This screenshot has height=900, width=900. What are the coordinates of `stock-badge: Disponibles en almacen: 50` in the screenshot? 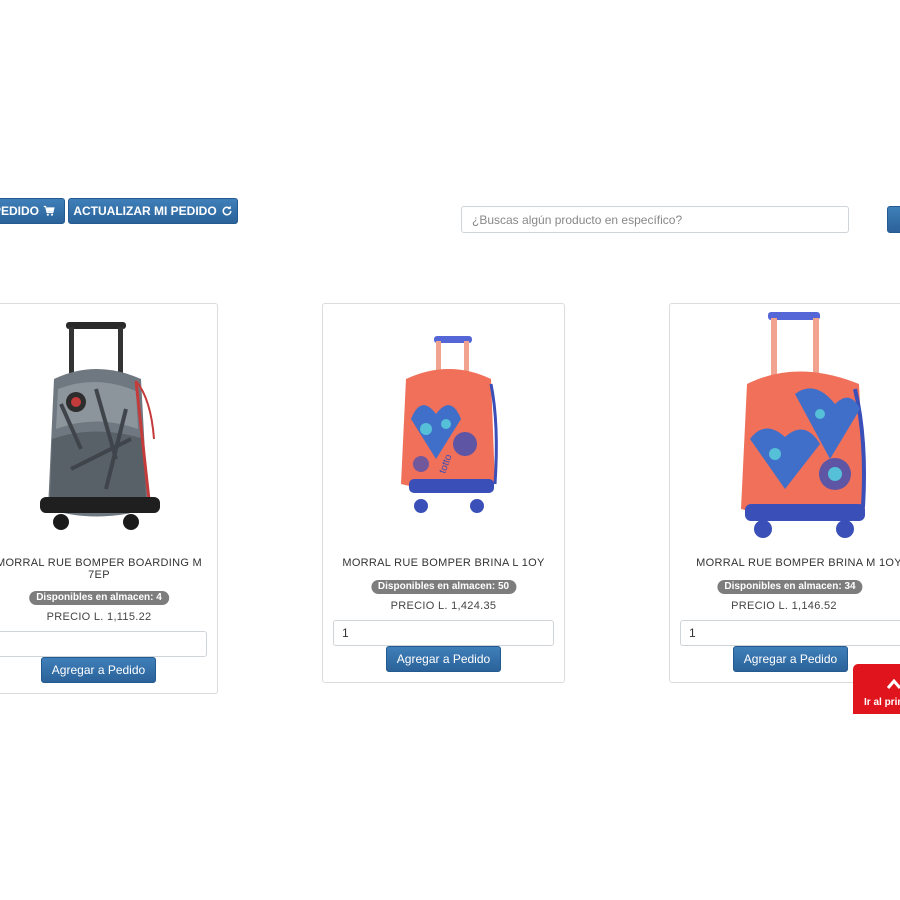 It's located at (443, 587).